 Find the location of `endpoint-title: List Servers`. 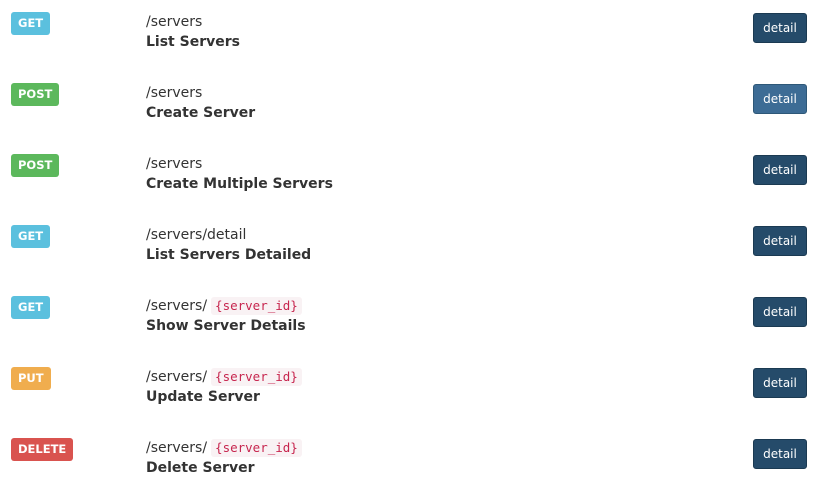

endpoint-title: List Servers is located at coordinates (193, 42).